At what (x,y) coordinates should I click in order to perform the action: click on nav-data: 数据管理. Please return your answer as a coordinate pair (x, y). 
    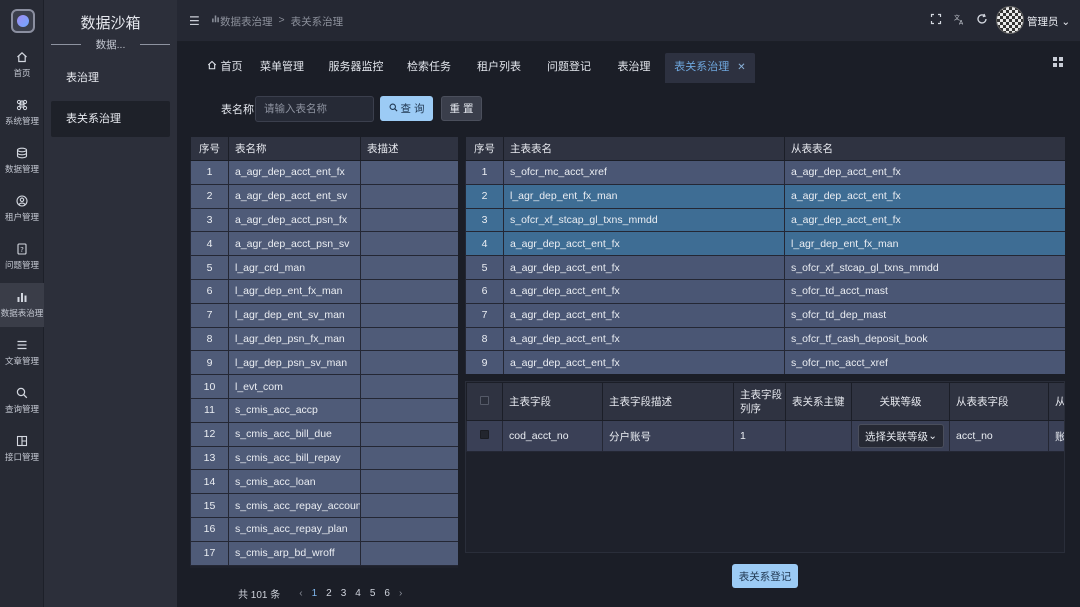
    Looking at the image, I should click on (22, 161).